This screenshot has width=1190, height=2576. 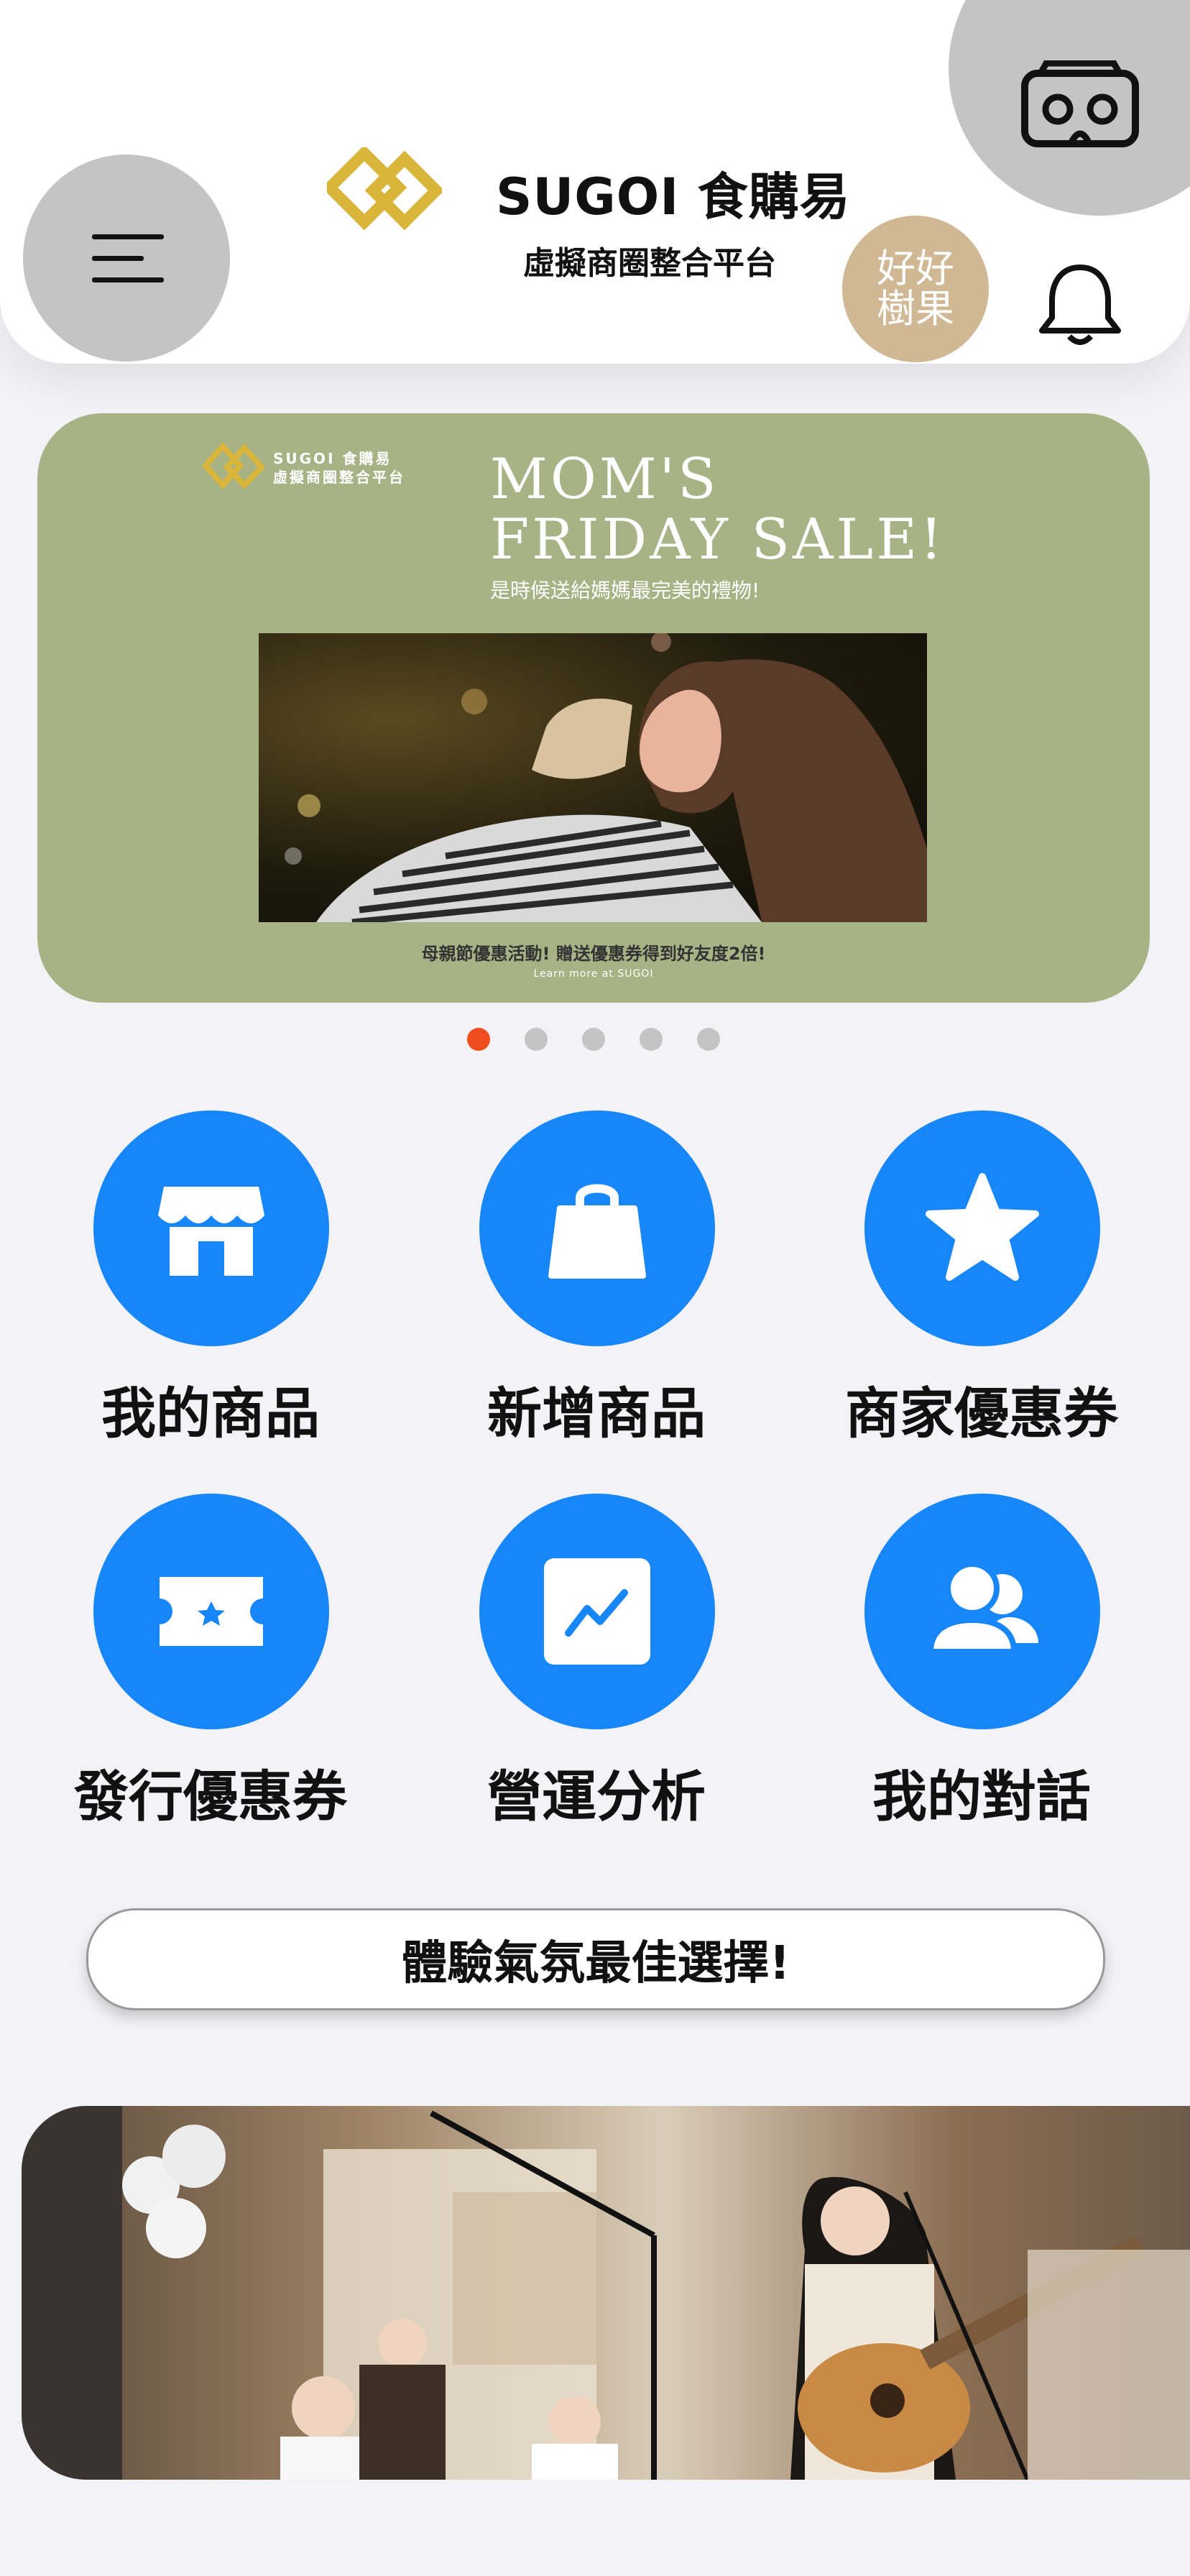 I want to click on banner-subtitle: 是時候送給媽媽最完美的禮物!, so click(x=625, y=590).